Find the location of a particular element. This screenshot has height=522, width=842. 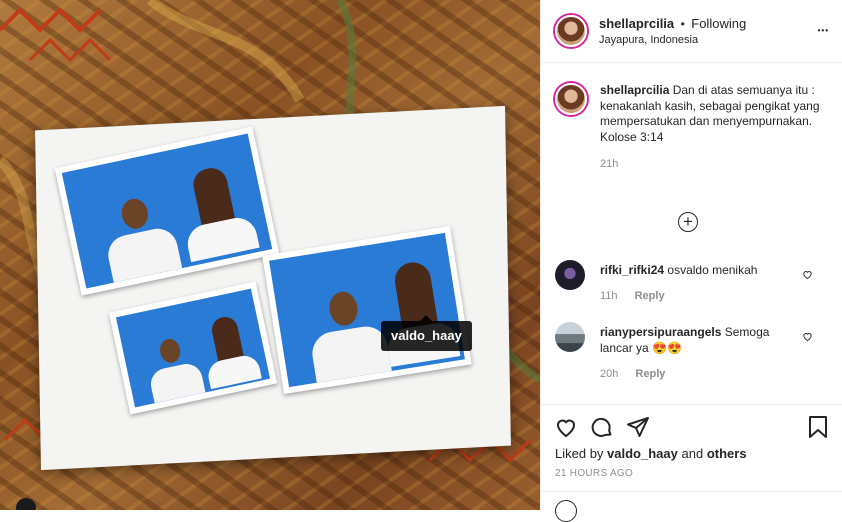

comment-1: rifki_rifki24 osvaldo menikah is located at coordinates (700, 270).